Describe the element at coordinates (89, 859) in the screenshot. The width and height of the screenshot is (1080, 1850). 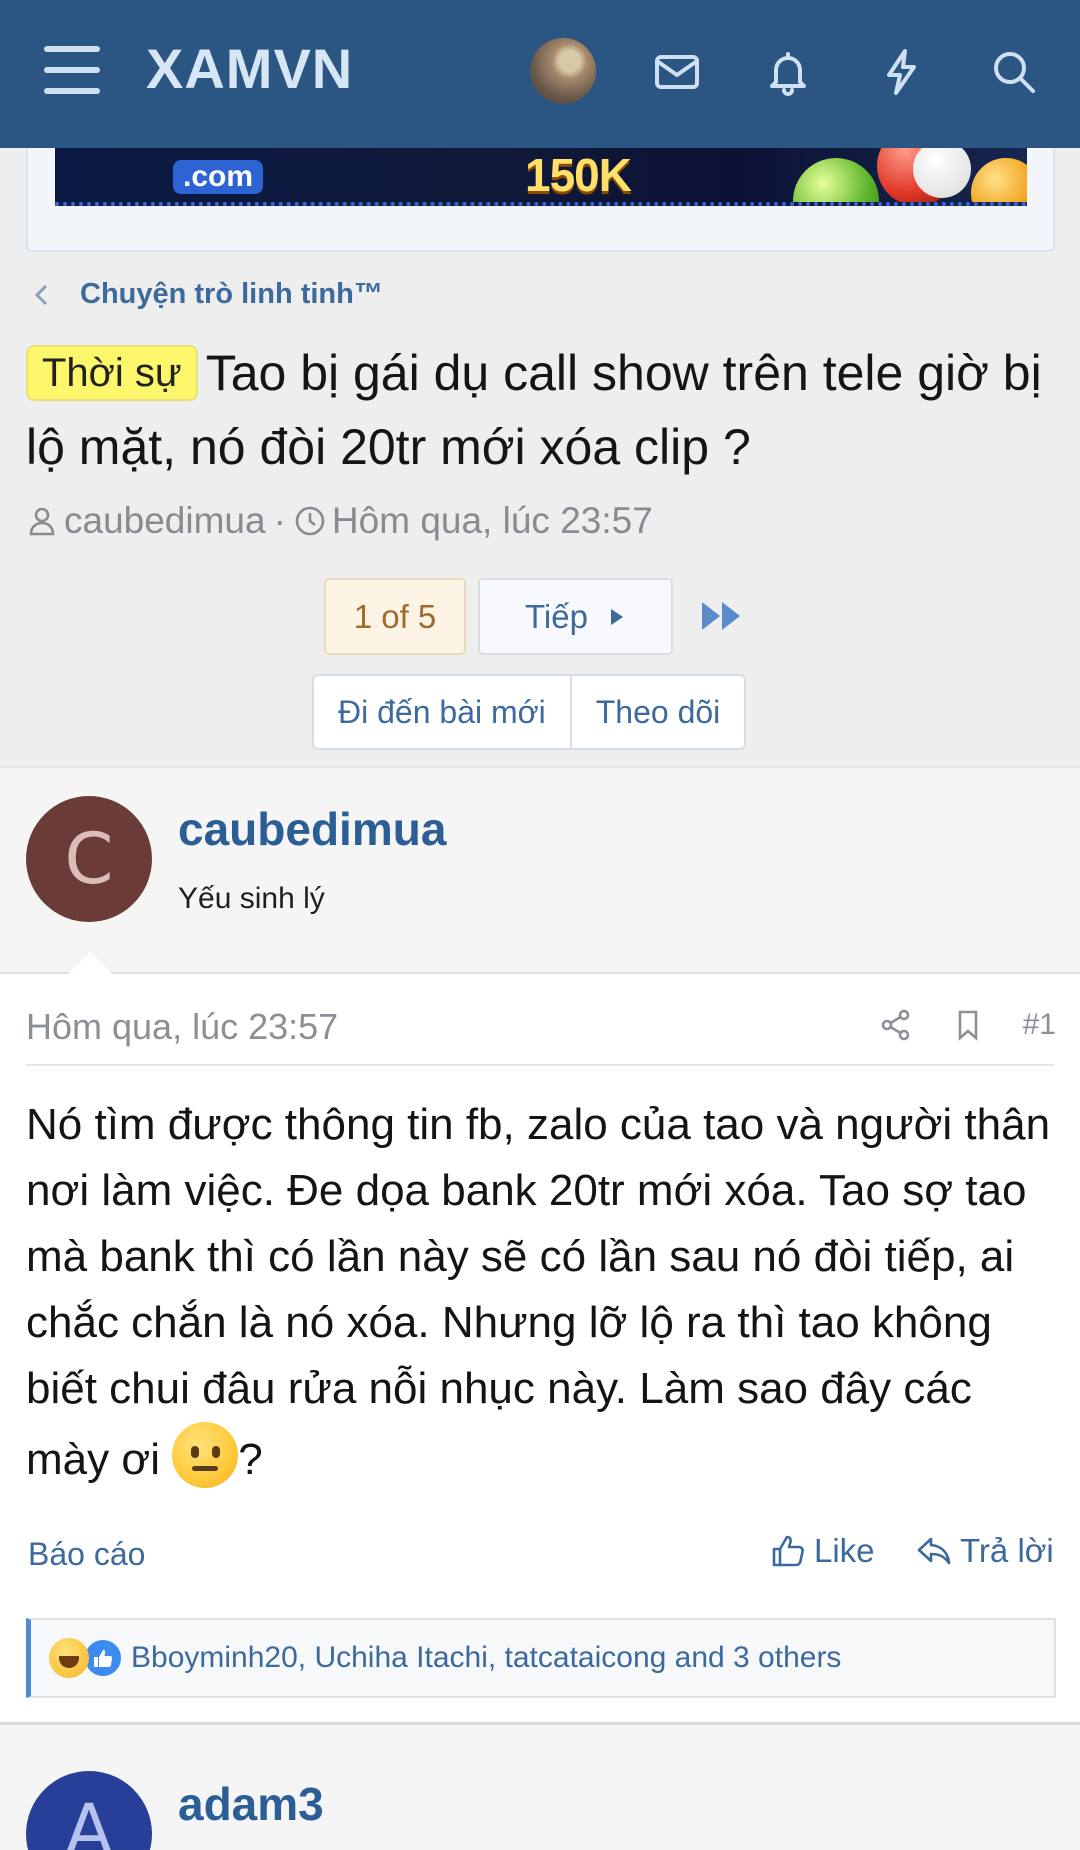
I see `avatar: C` at that location.